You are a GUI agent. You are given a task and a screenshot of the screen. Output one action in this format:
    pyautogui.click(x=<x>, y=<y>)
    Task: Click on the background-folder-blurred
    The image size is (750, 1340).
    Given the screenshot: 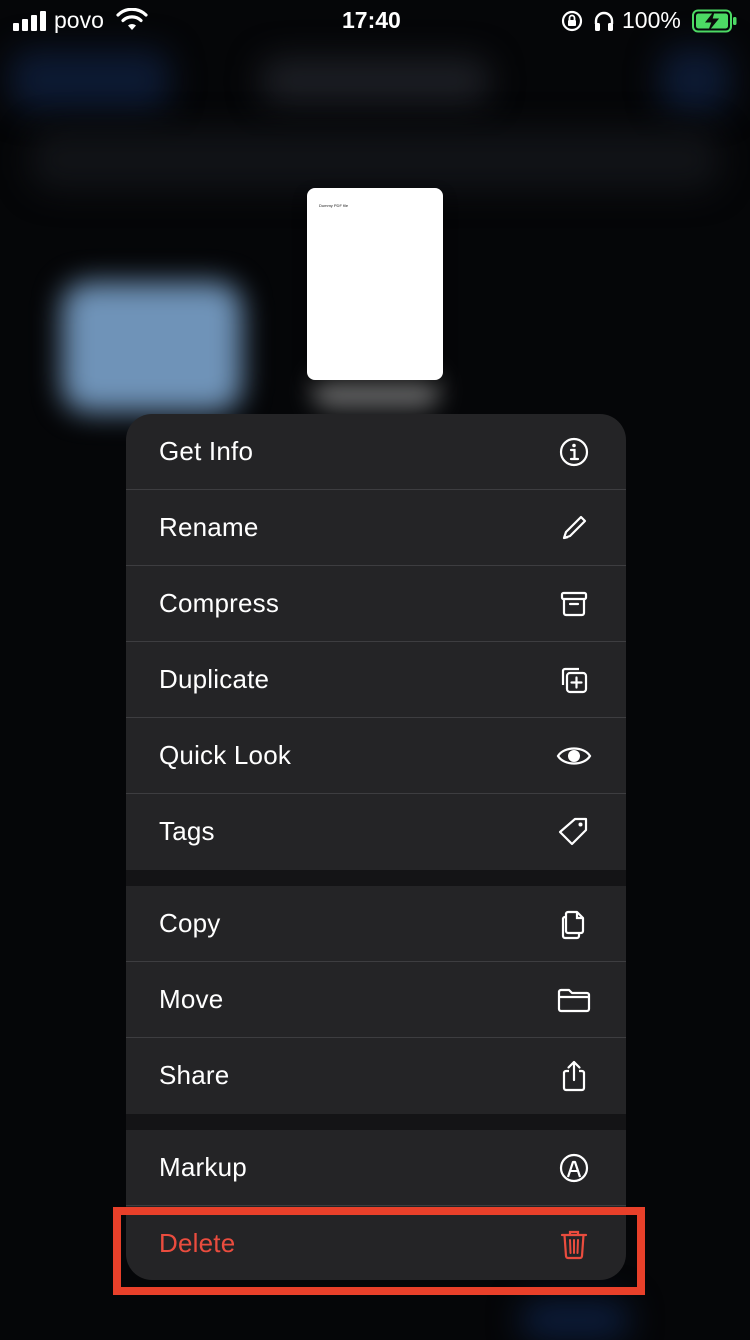 What is the action you would take?
    pyautogui.click(x=152, y=347)
    